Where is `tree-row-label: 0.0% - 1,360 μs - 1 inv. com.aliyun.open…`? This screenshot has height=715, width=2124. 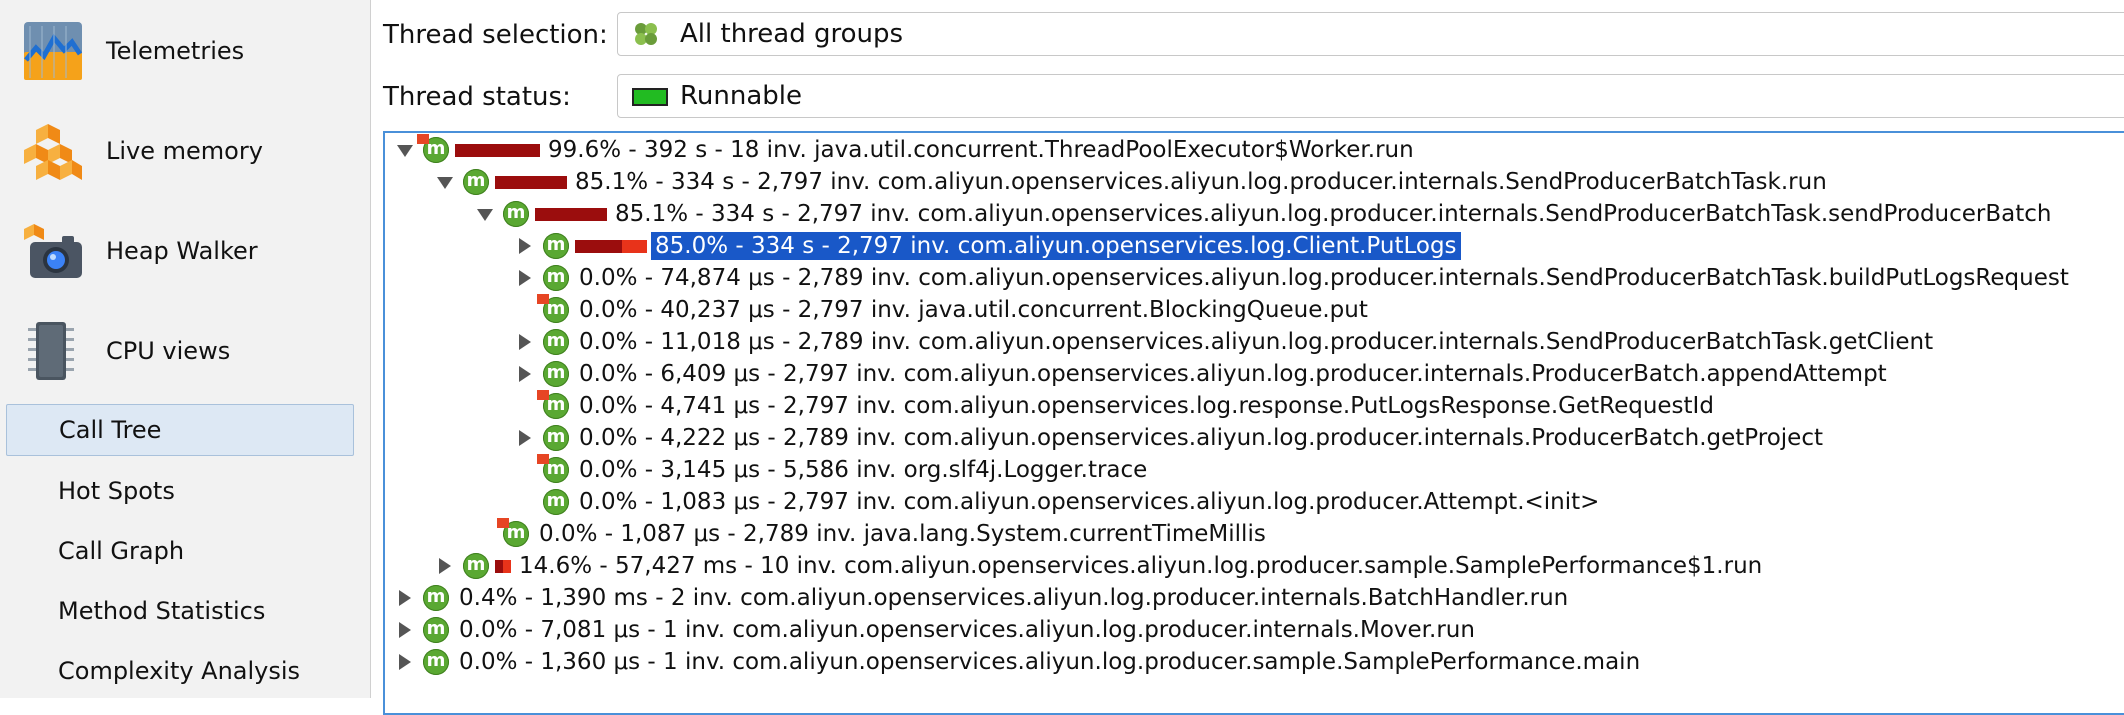
tree-row-label: 0.0% - 1,360 μs - 1 inv. com.aliyun.open… is located at coordinates (1050, 662).